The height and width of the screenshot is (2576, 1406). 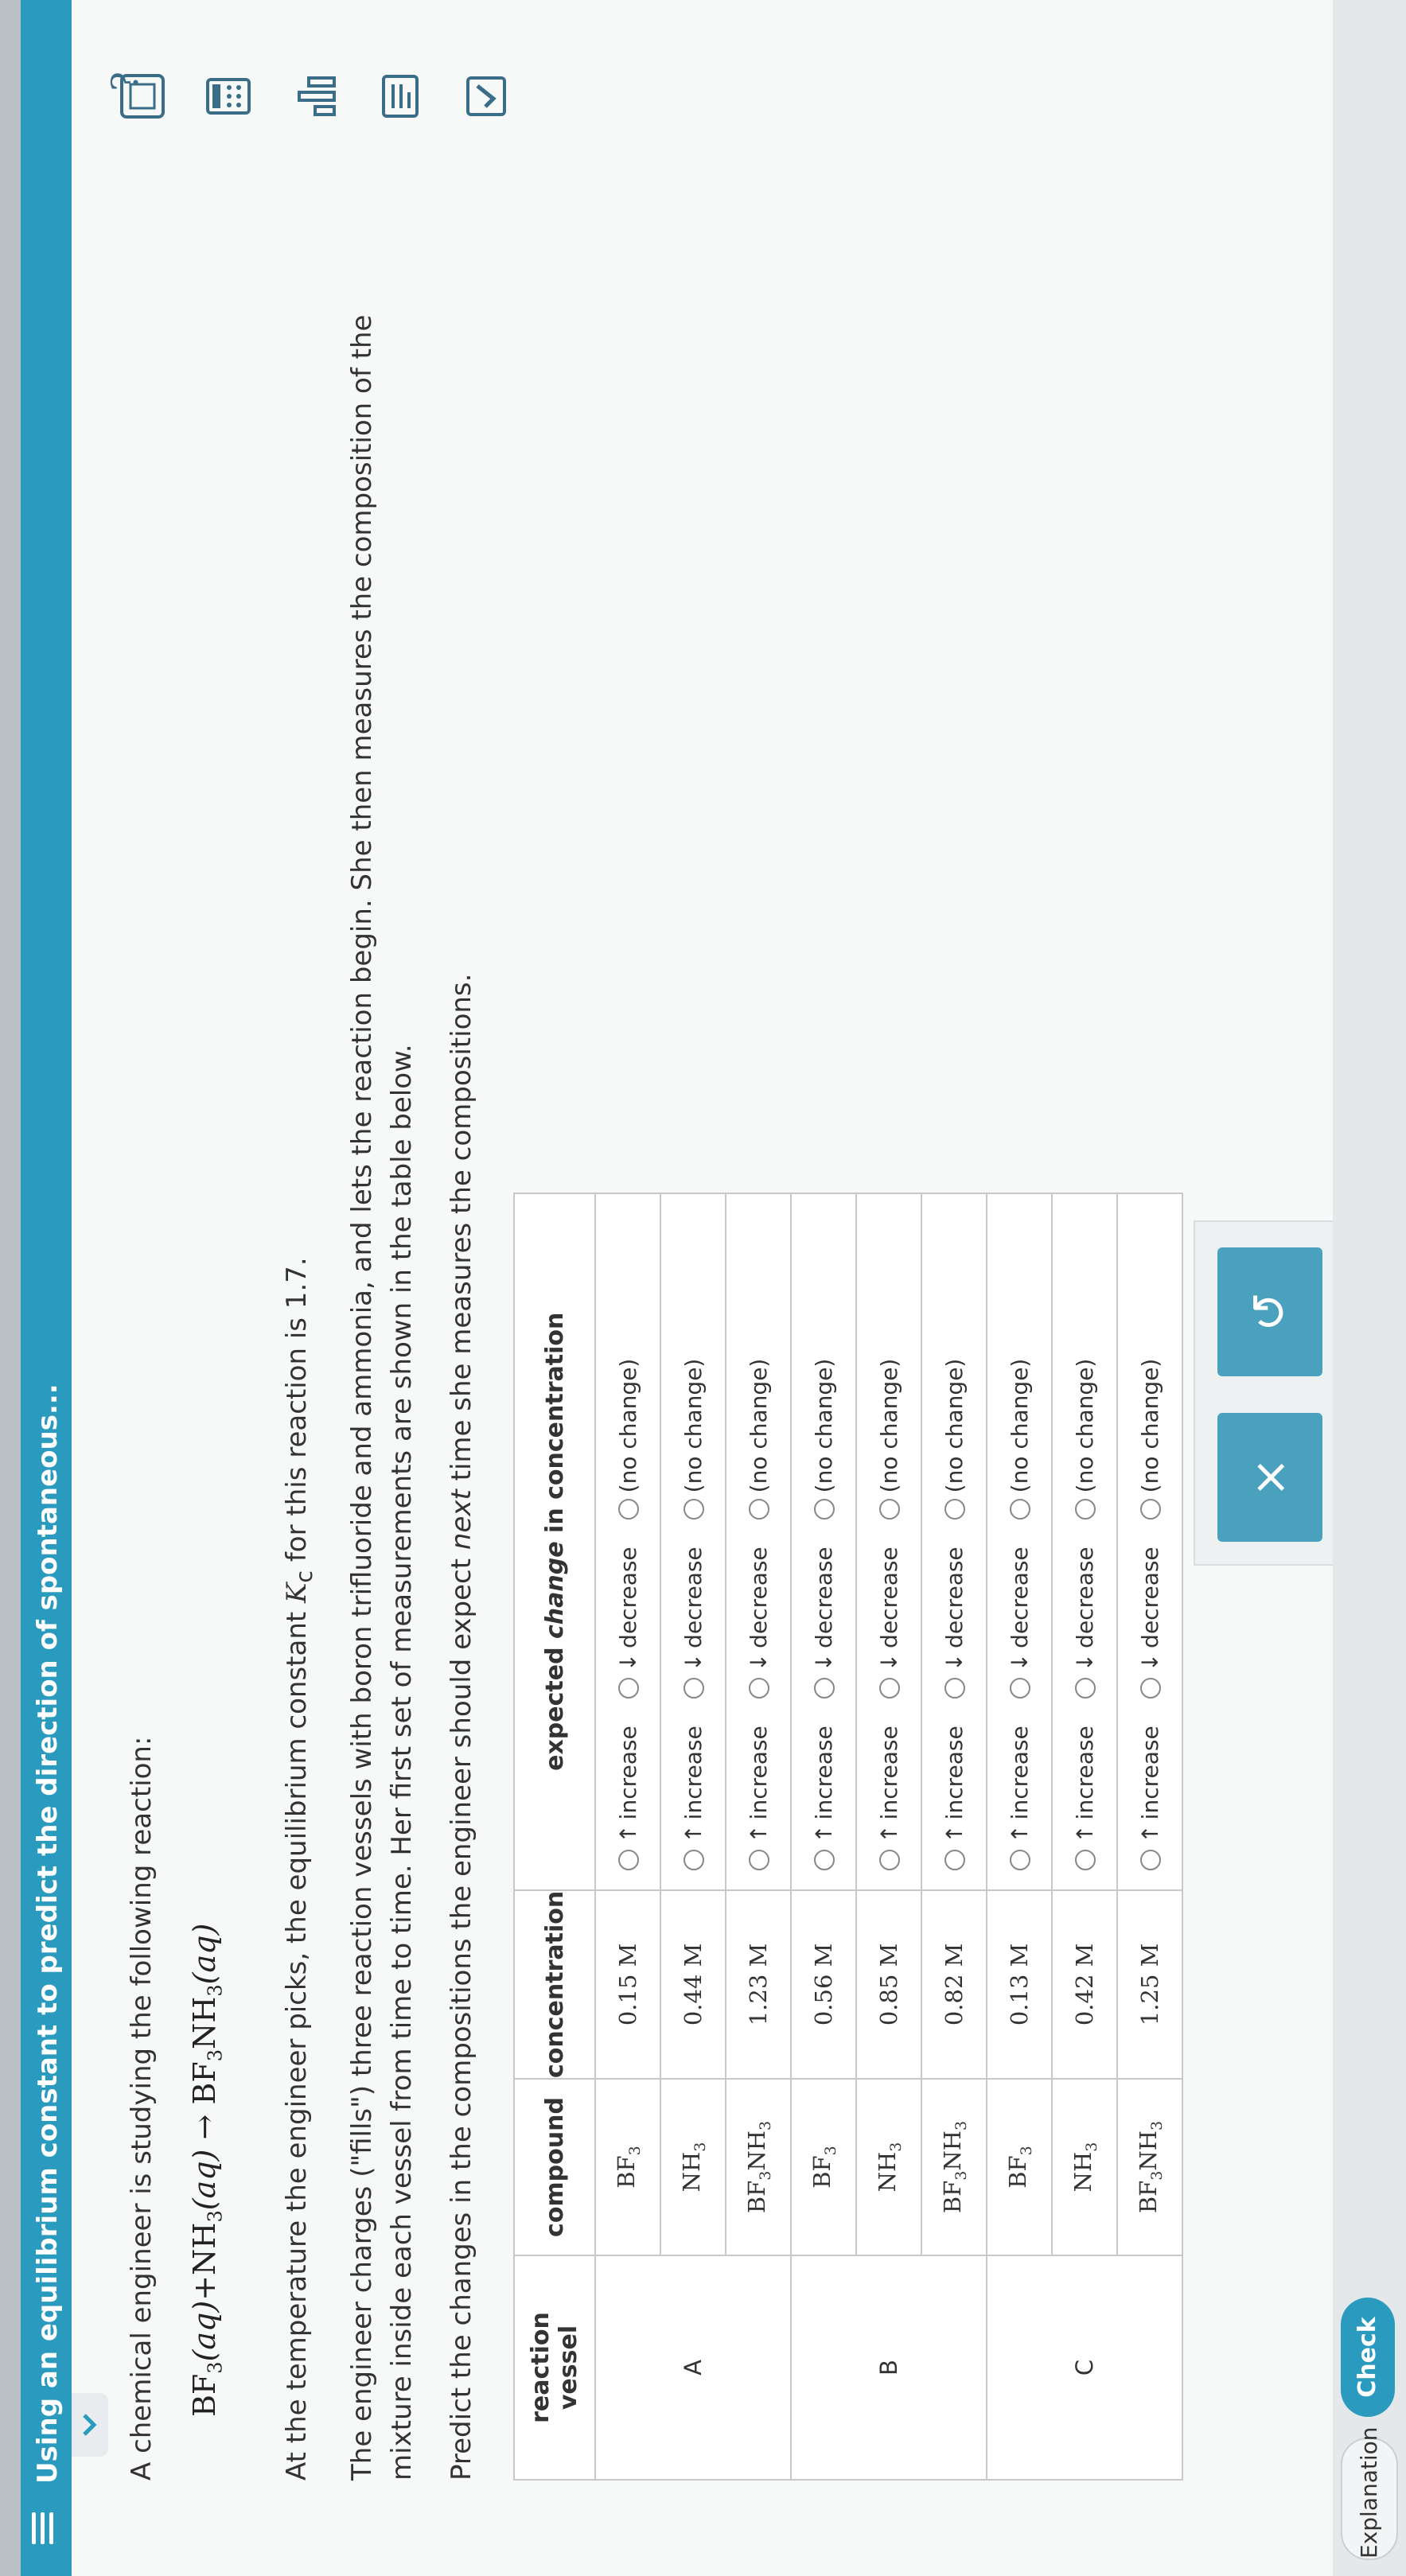 I want to click on kc-symbol: K, so click(x=297, y=1593).